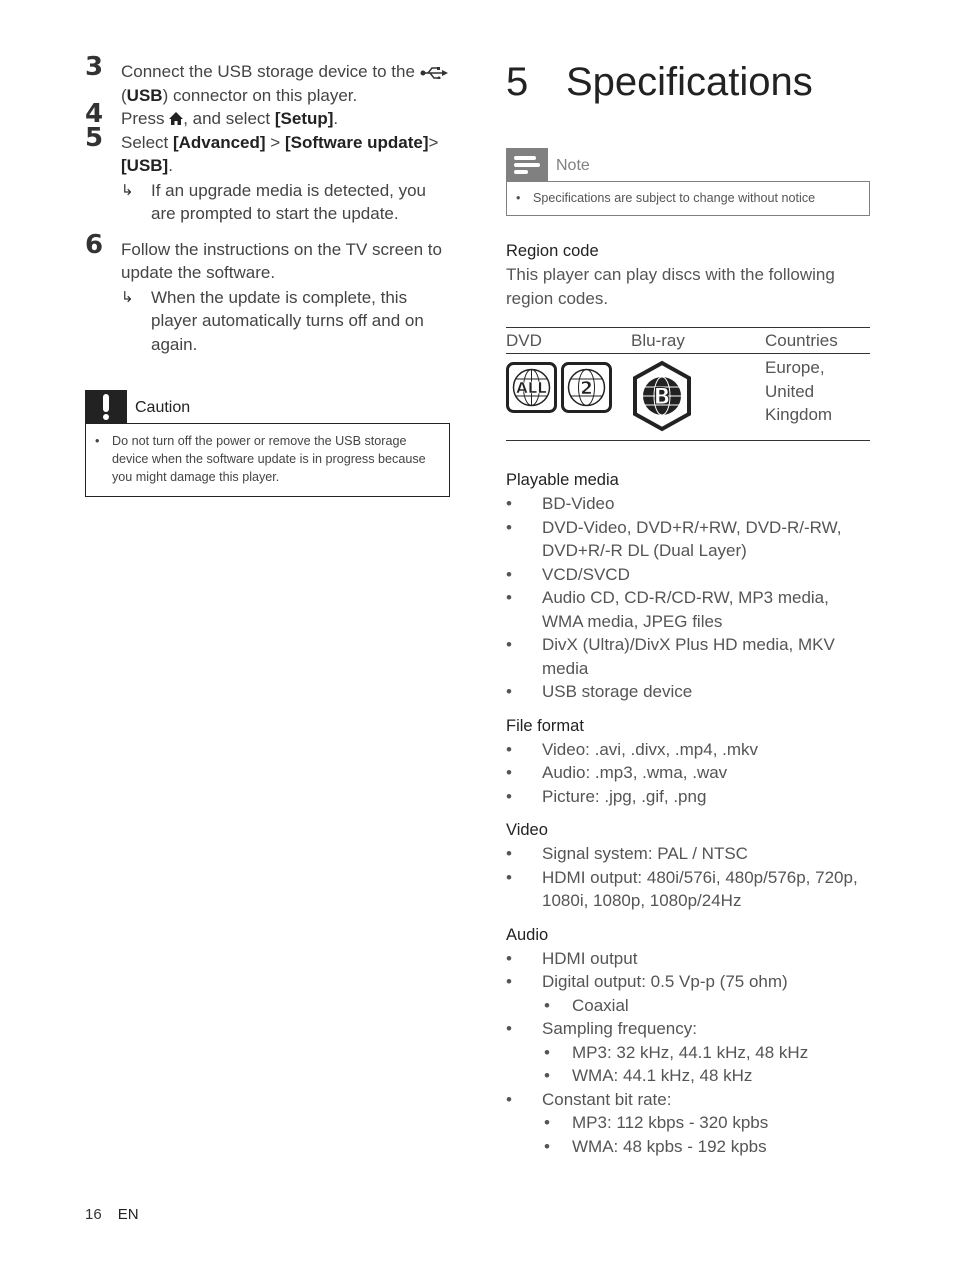 This screenshot has height=1272, width=954. Describe the element at coordinates (94, 244) in the screenshot. I see `step-number: 6` at that location.